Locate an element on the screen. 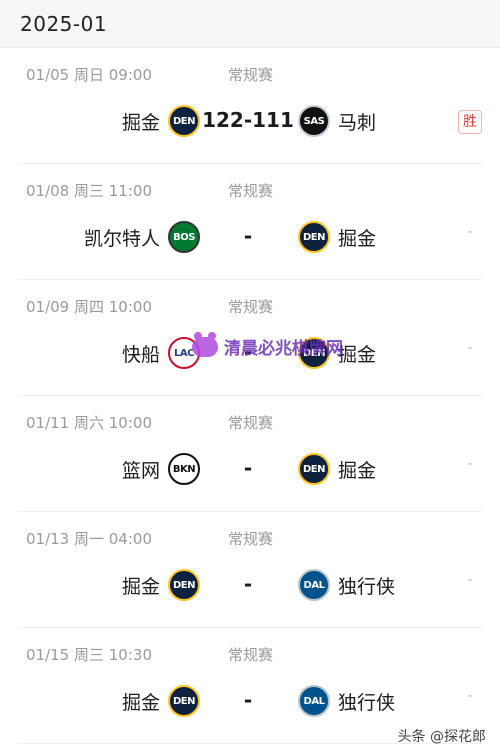  result-badge: 胜 is located at coordinates (470, 122).